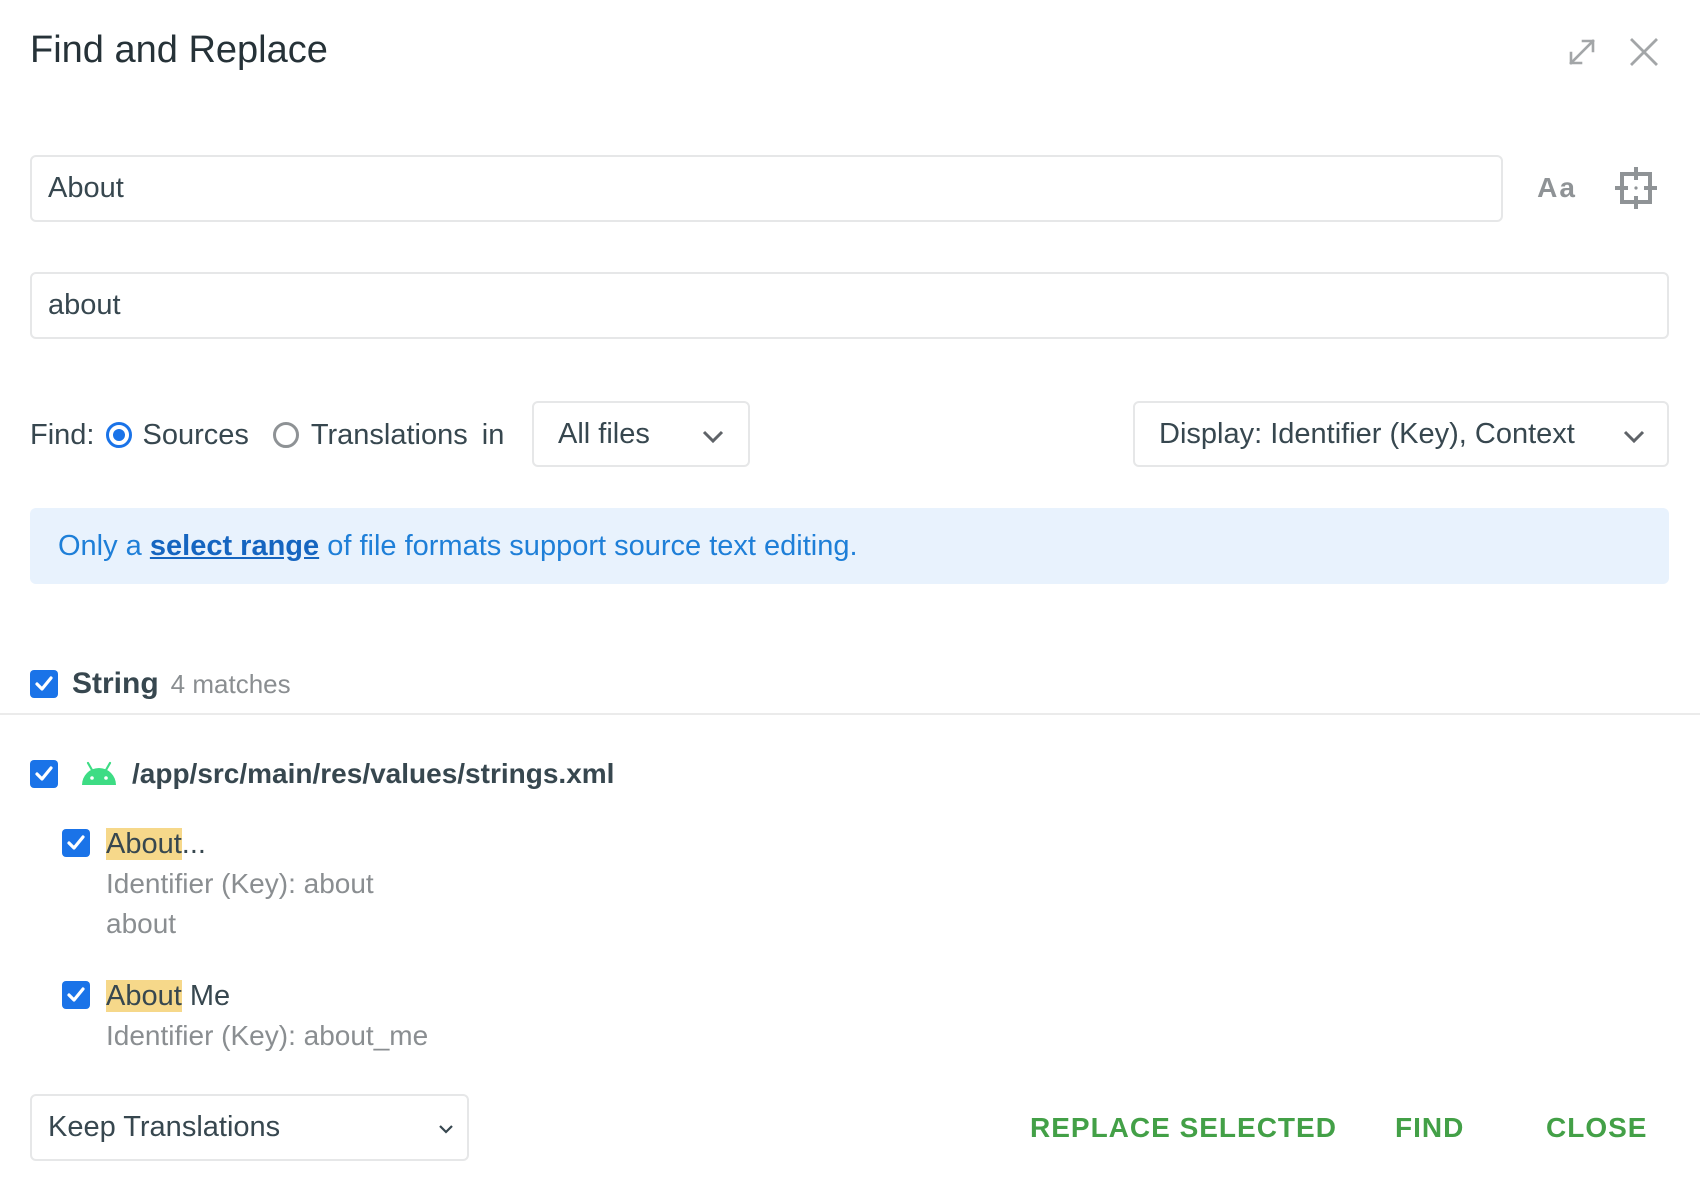 This screenshot has width=1700, height=1192. I want to click on radio-sources-label: Sources, so click(195, 435).